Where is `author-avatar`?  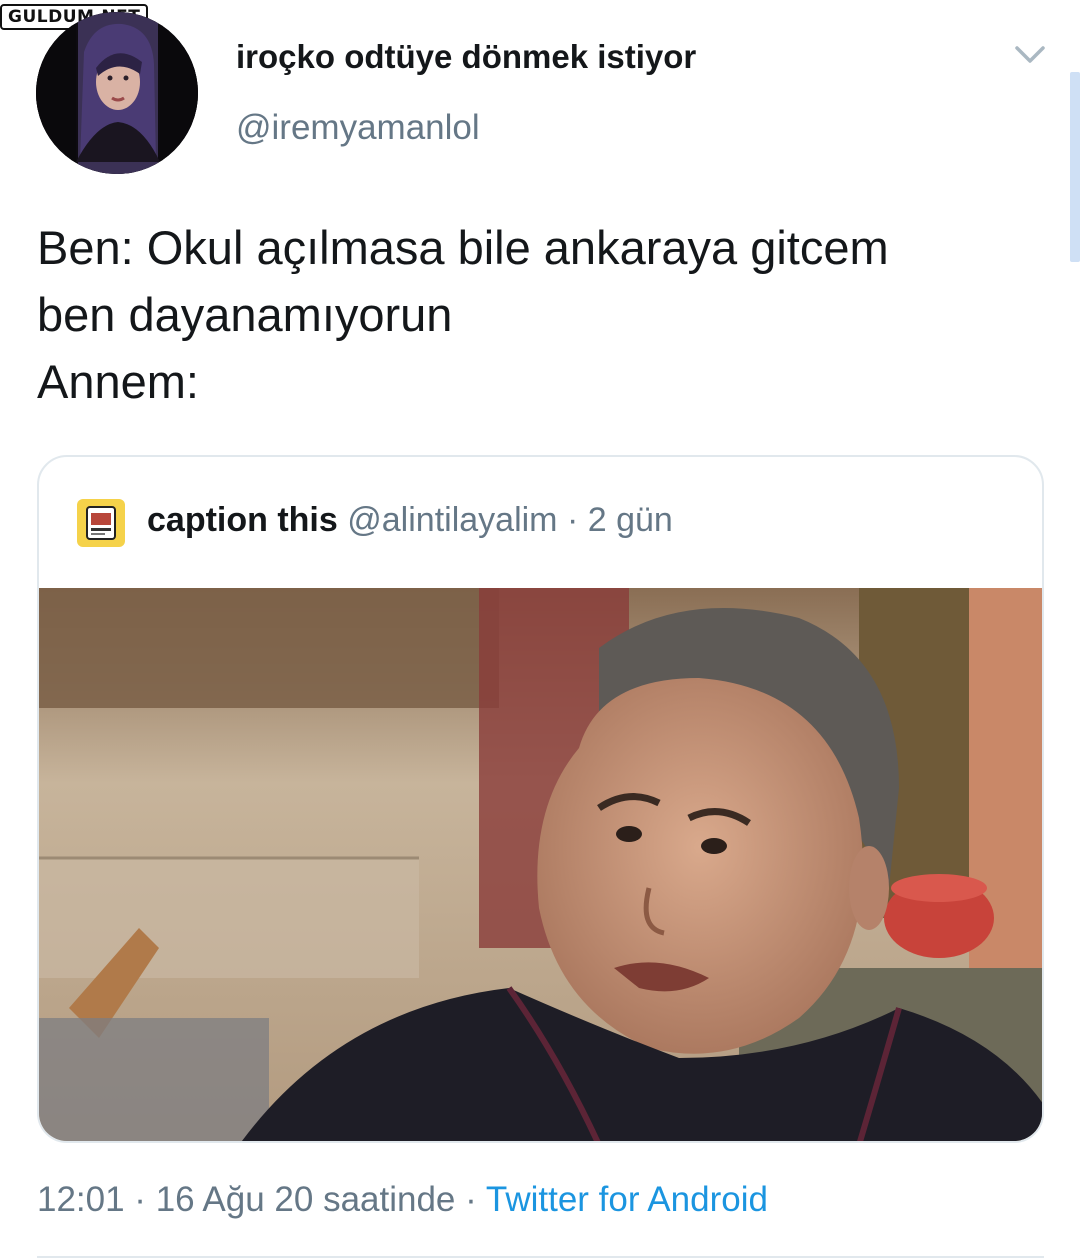 author-avatar is located at coordinates (117, 93).